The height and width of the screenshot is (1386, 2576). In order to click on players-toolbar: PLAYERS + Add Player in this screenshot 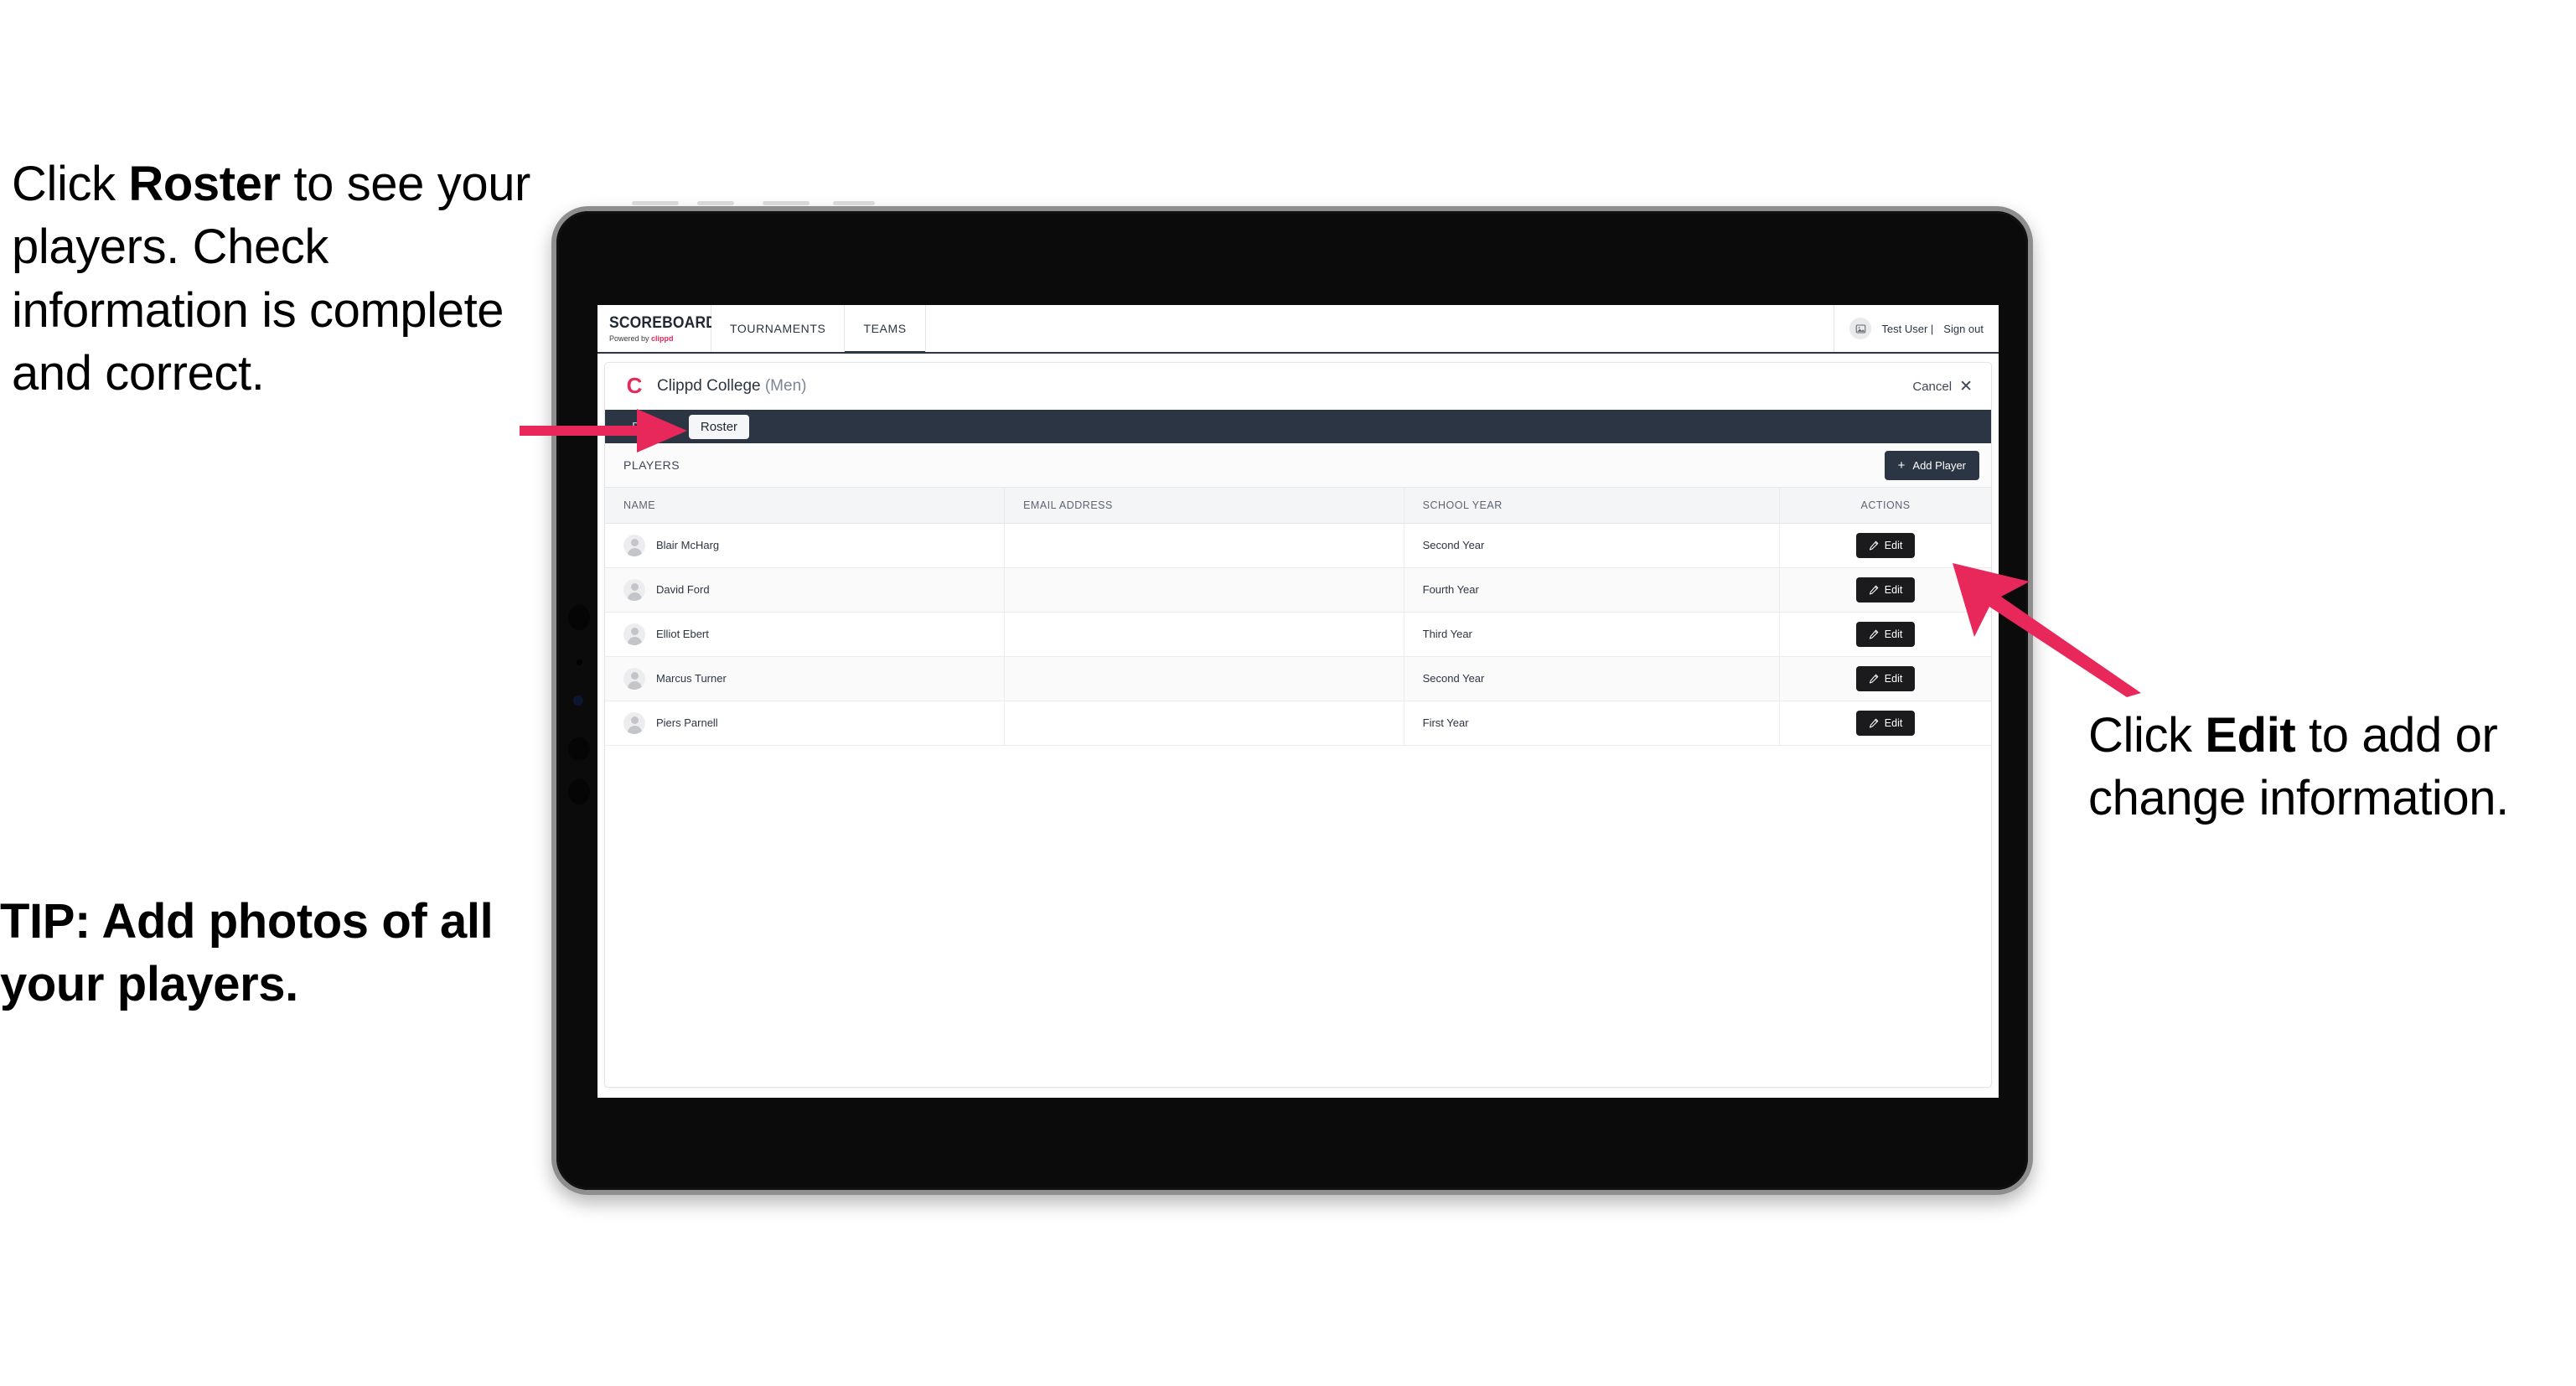, I will do `click(1298, 465)`.